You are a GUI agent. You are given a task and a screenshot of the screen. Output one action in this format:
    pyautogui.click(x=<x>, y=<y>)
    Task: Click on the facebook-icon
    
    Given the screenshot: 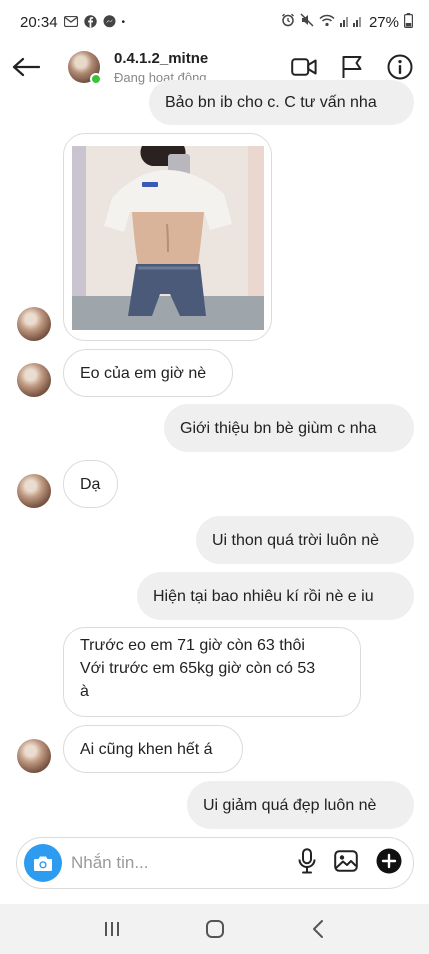 What is the action you would take?
    pyautogui.click(x=90, y=22)
    